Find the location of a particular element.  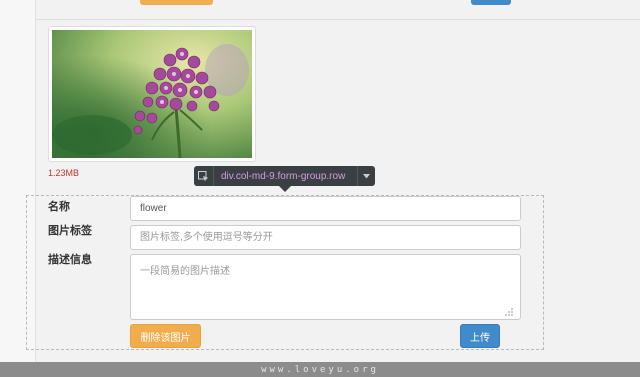

resize-grip-icon is located at coordinates (508, 311).